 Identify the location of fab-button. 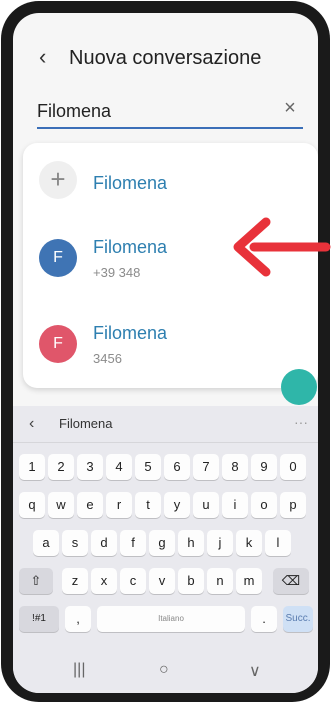
(299, 387).